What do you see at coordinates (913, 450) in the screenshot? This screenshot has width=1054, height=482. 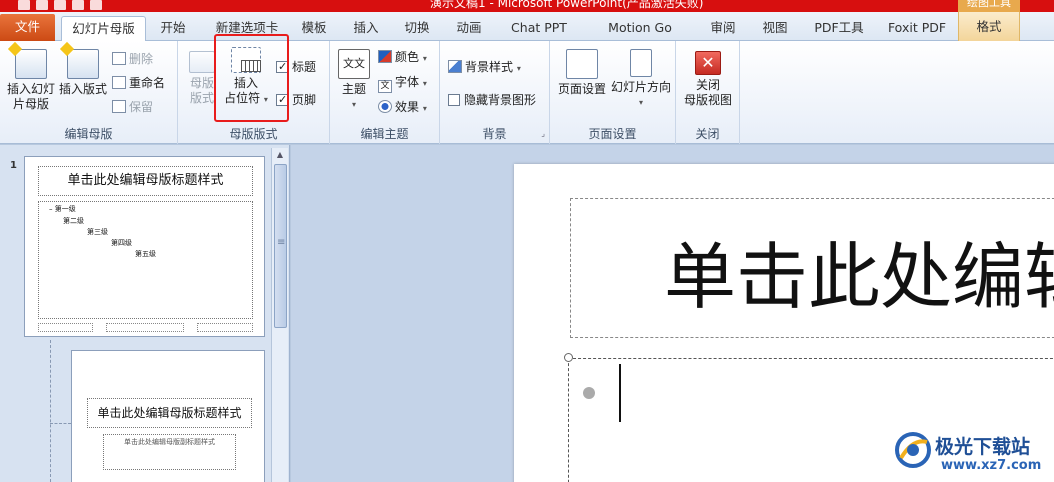 I see `watermark-logo-icon` at bounding box center [913, 450].